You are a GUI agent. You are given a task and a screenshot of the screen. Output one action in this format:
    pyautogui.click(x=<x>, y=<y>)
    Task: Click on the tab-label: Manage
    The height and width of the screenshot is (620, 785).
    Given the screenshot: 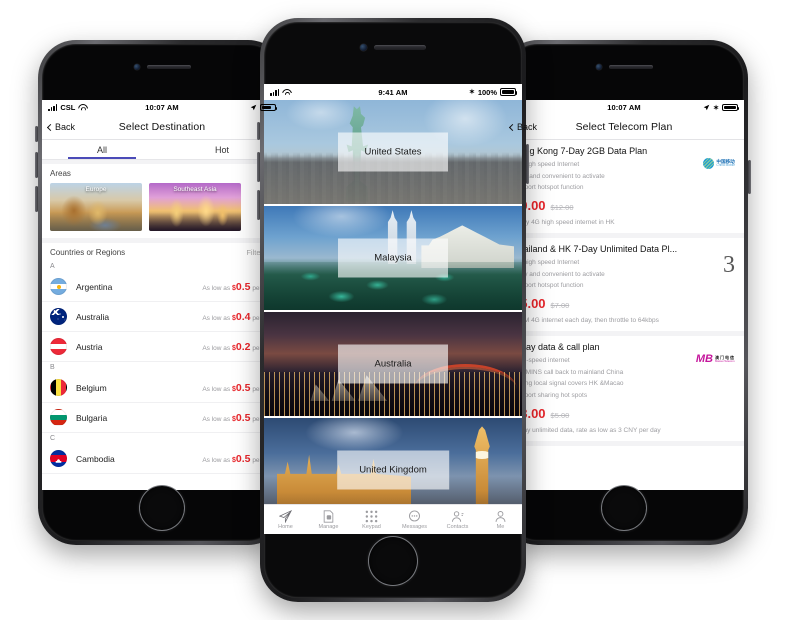 What is the action you would take?
    pyautogui.click(x=328, y=526)
    